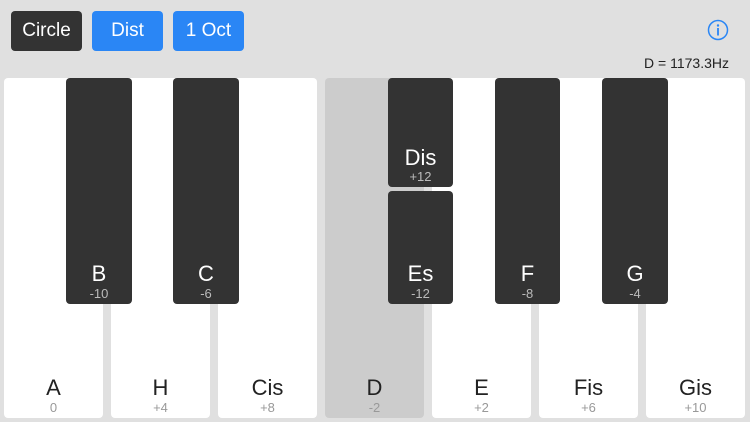  Describe the element at coordinates (420, 273) in the screenshot. I see `key-name: Es` at that location.